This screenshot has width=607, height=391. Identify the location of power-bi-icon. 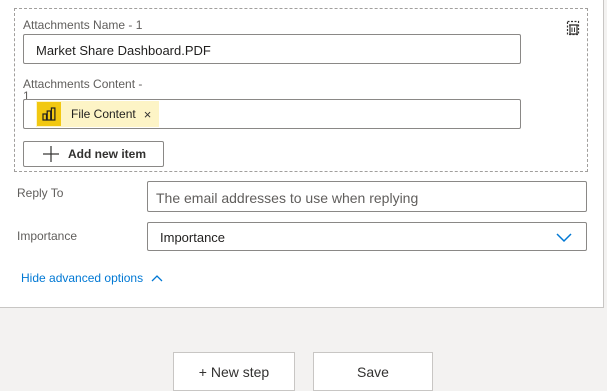
(49, 114).